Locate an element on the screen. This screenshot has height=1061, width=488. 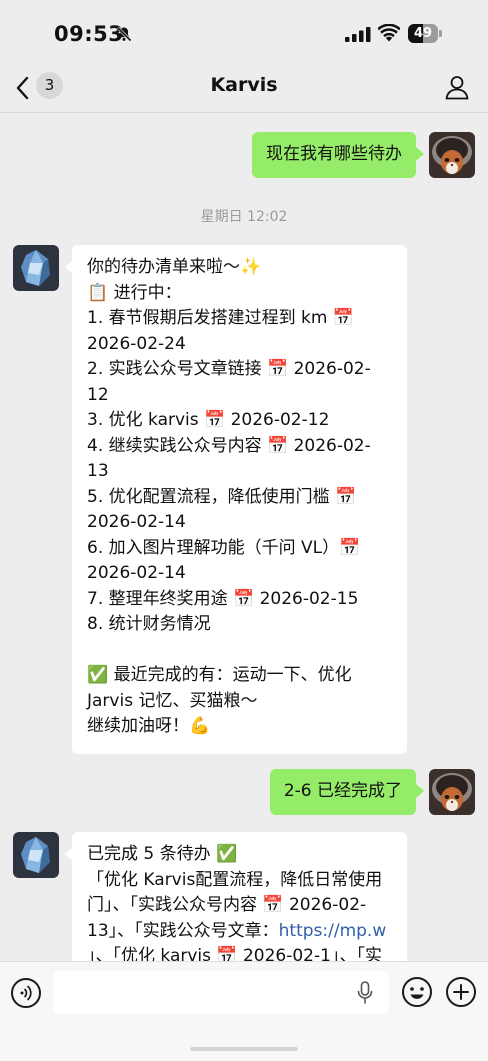
message-line: 6. 加入图片理解功能（千问 VL）📅 is located at coordinates (224, 547).